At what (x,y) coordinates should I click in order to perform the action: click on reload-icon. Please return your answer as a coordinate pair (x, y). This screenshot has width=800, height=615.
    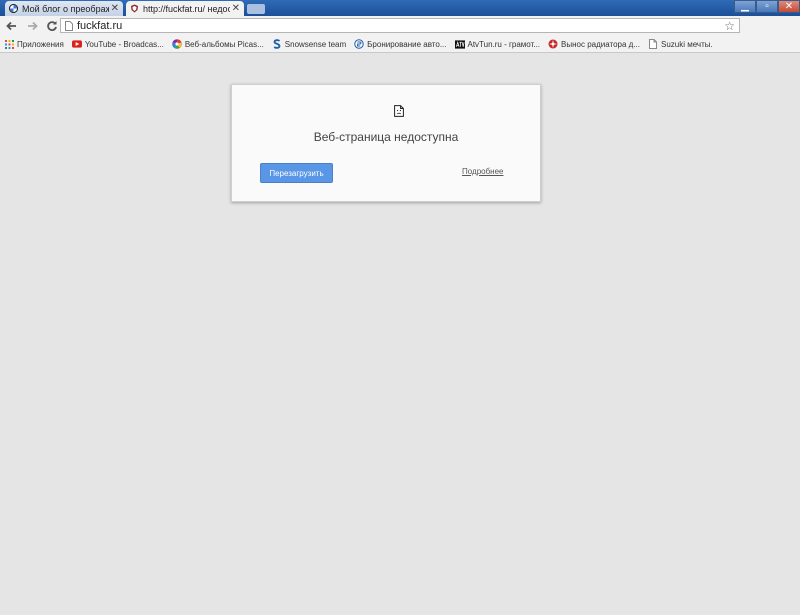
    Looking at the image, I should click on (52, 26).